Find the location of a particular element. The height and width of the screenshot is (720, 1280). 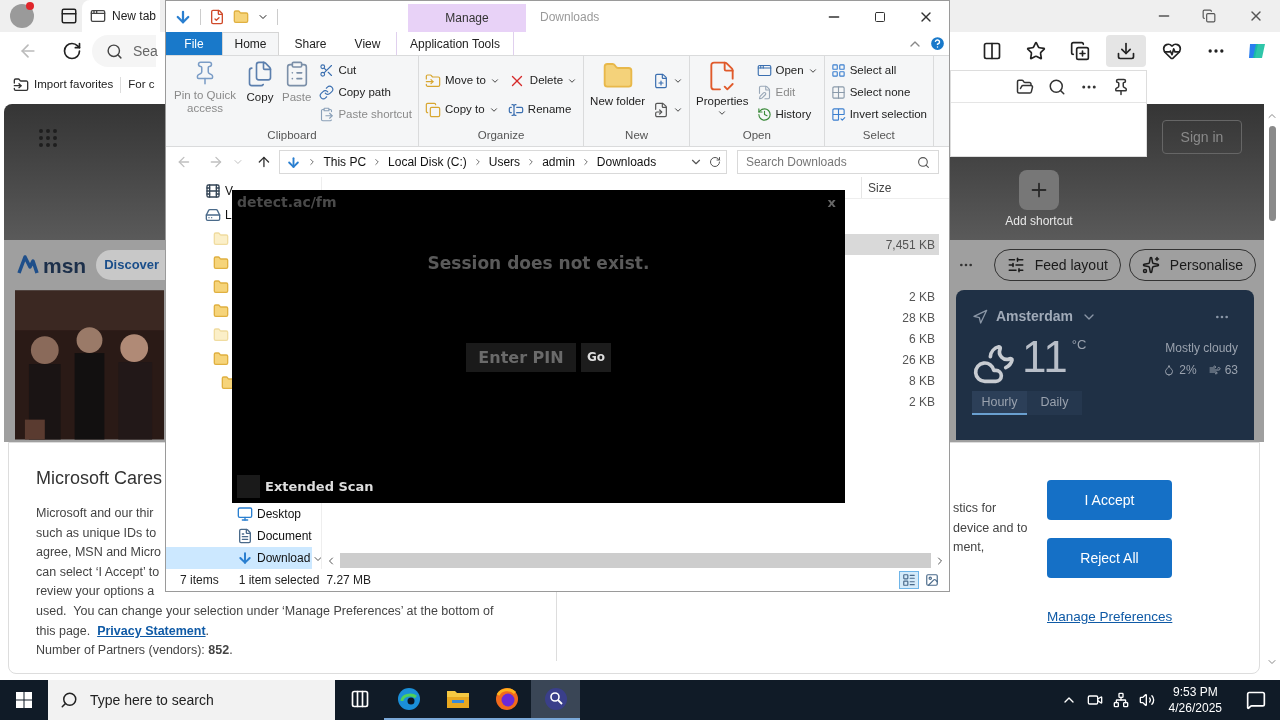

precipitation: 2% is located at coordinates (1188, 370).